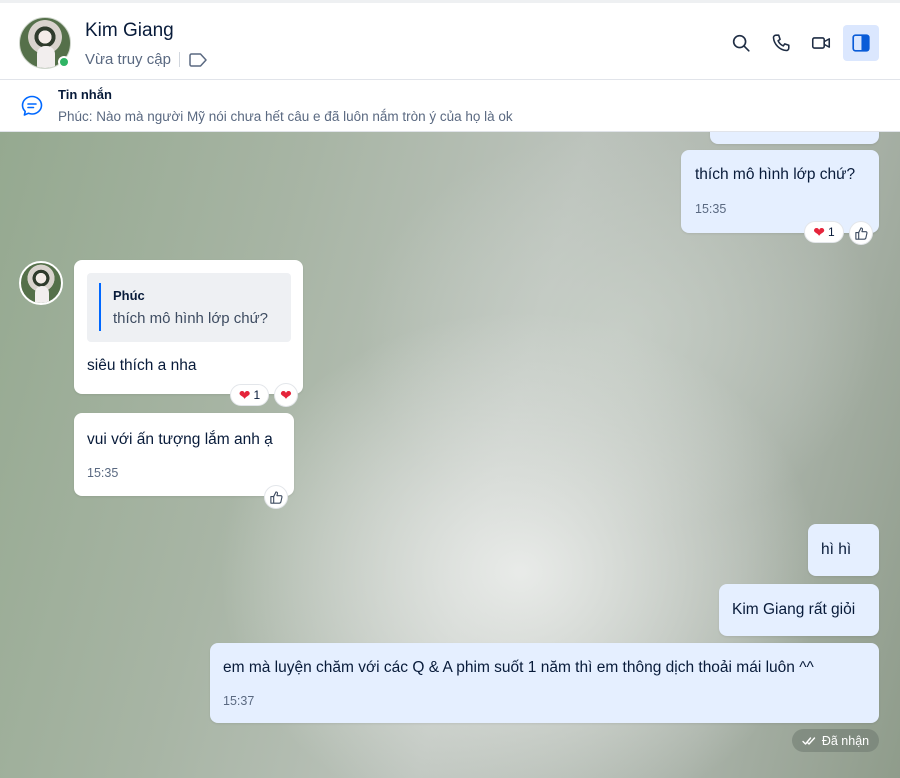 The image size is (900, 778). Describe the element at coordinates (41, 283) in the screenshot. I see `sender-avatar` at that location.